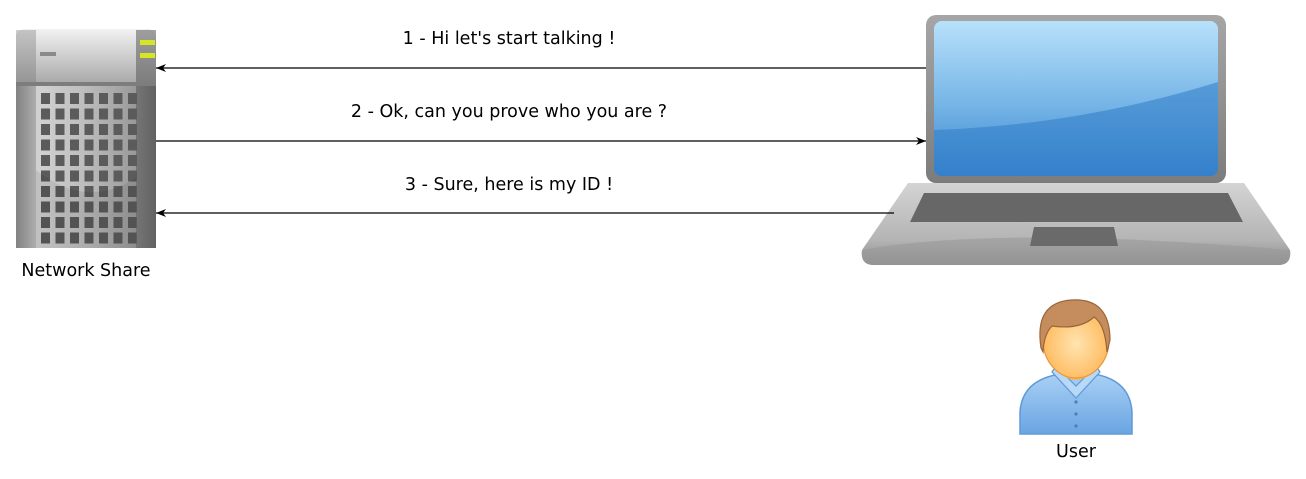  What do you see at coordinates (509, 112) in the screenshot?
I see `message-label: 2 - Ok, can you prove who you are ?` at bounding box center [509, 112].